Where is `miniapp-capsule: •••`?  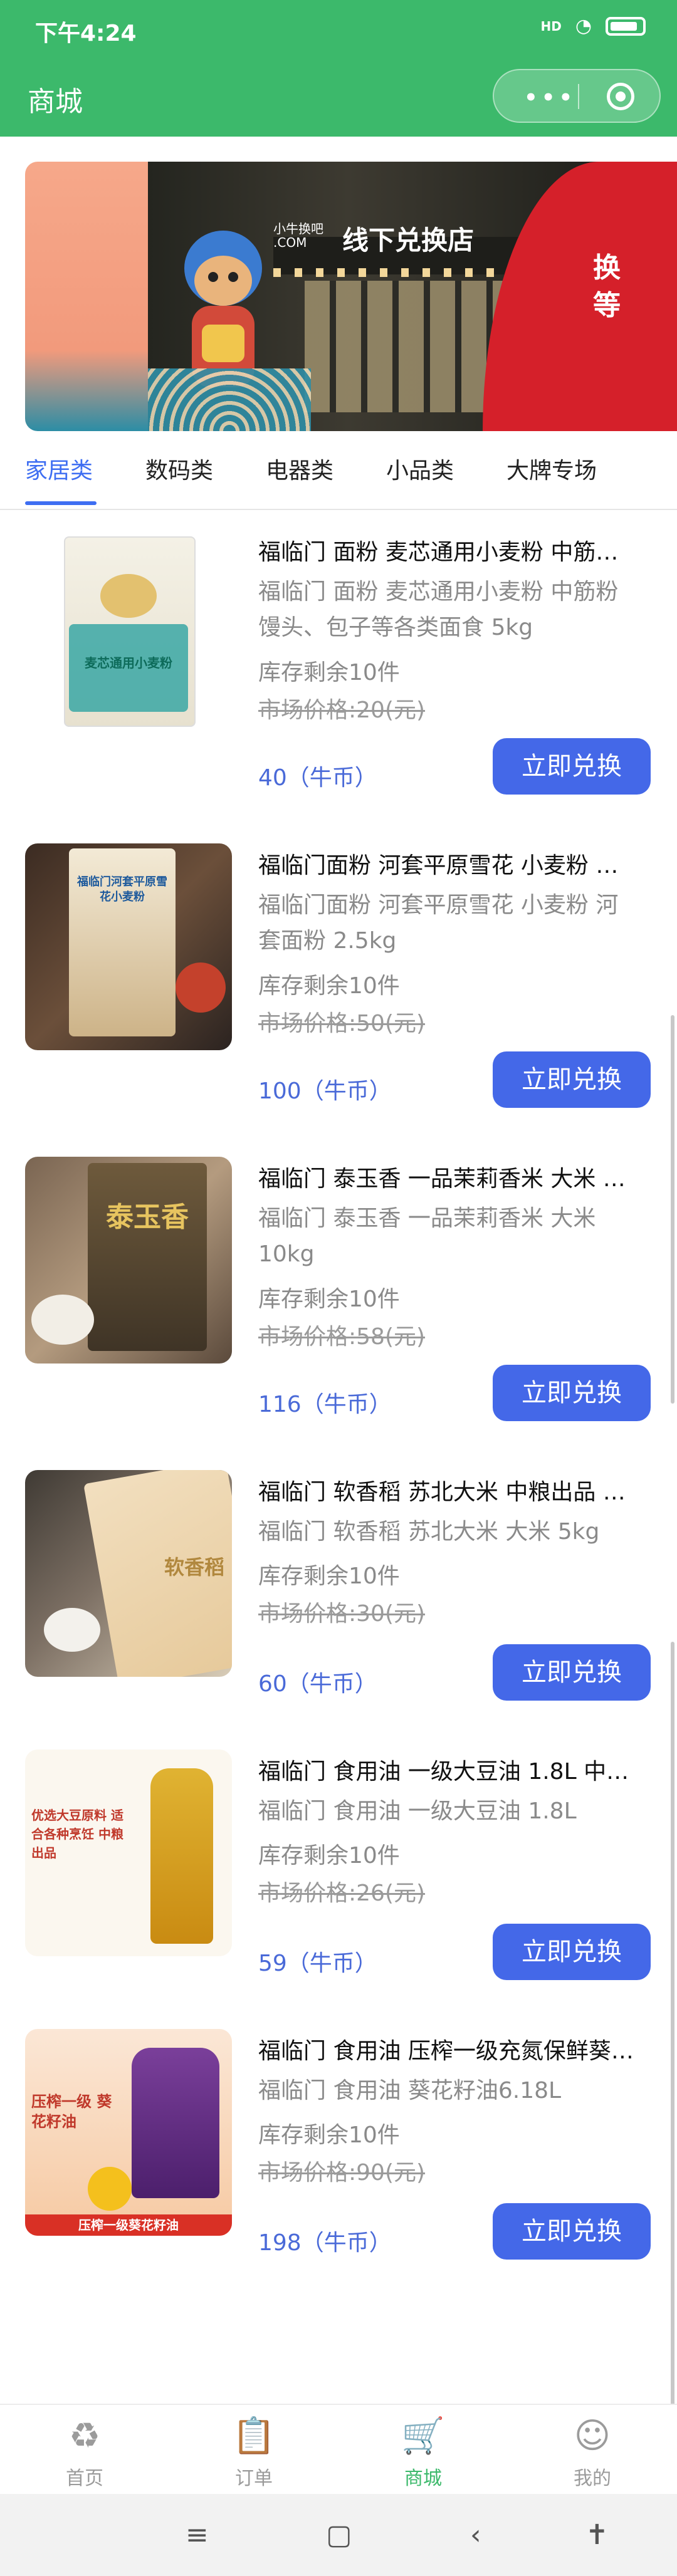 miniapp-capsule: ••• is located at coordinates (577, 96).